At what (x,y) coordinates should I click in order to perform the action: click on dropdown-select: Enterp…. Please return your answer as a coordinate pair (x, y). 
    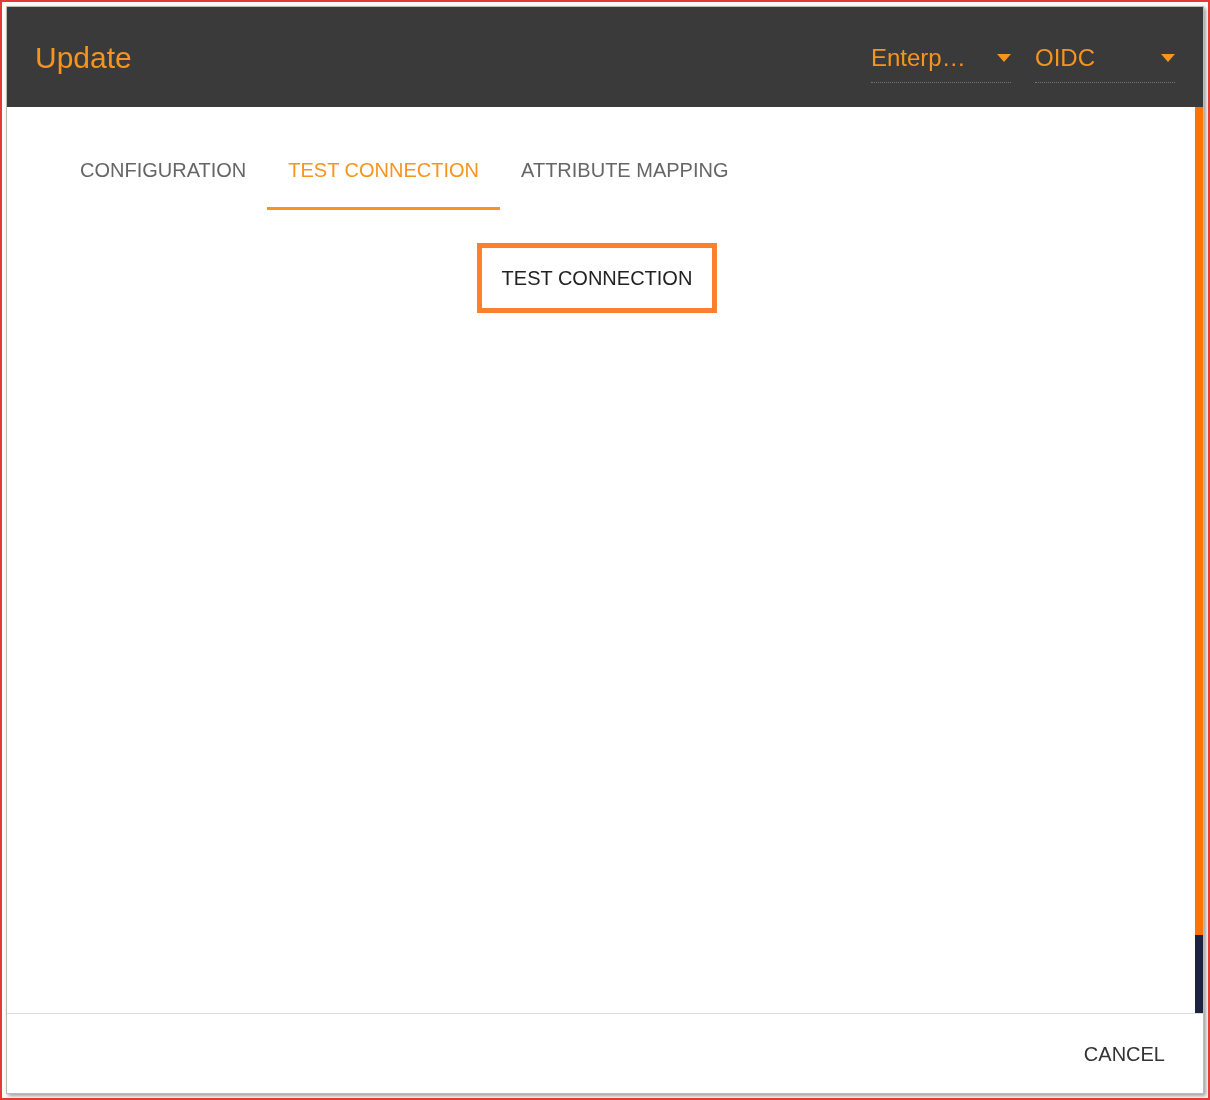
    Looking at the image, I should click on (941, 57).